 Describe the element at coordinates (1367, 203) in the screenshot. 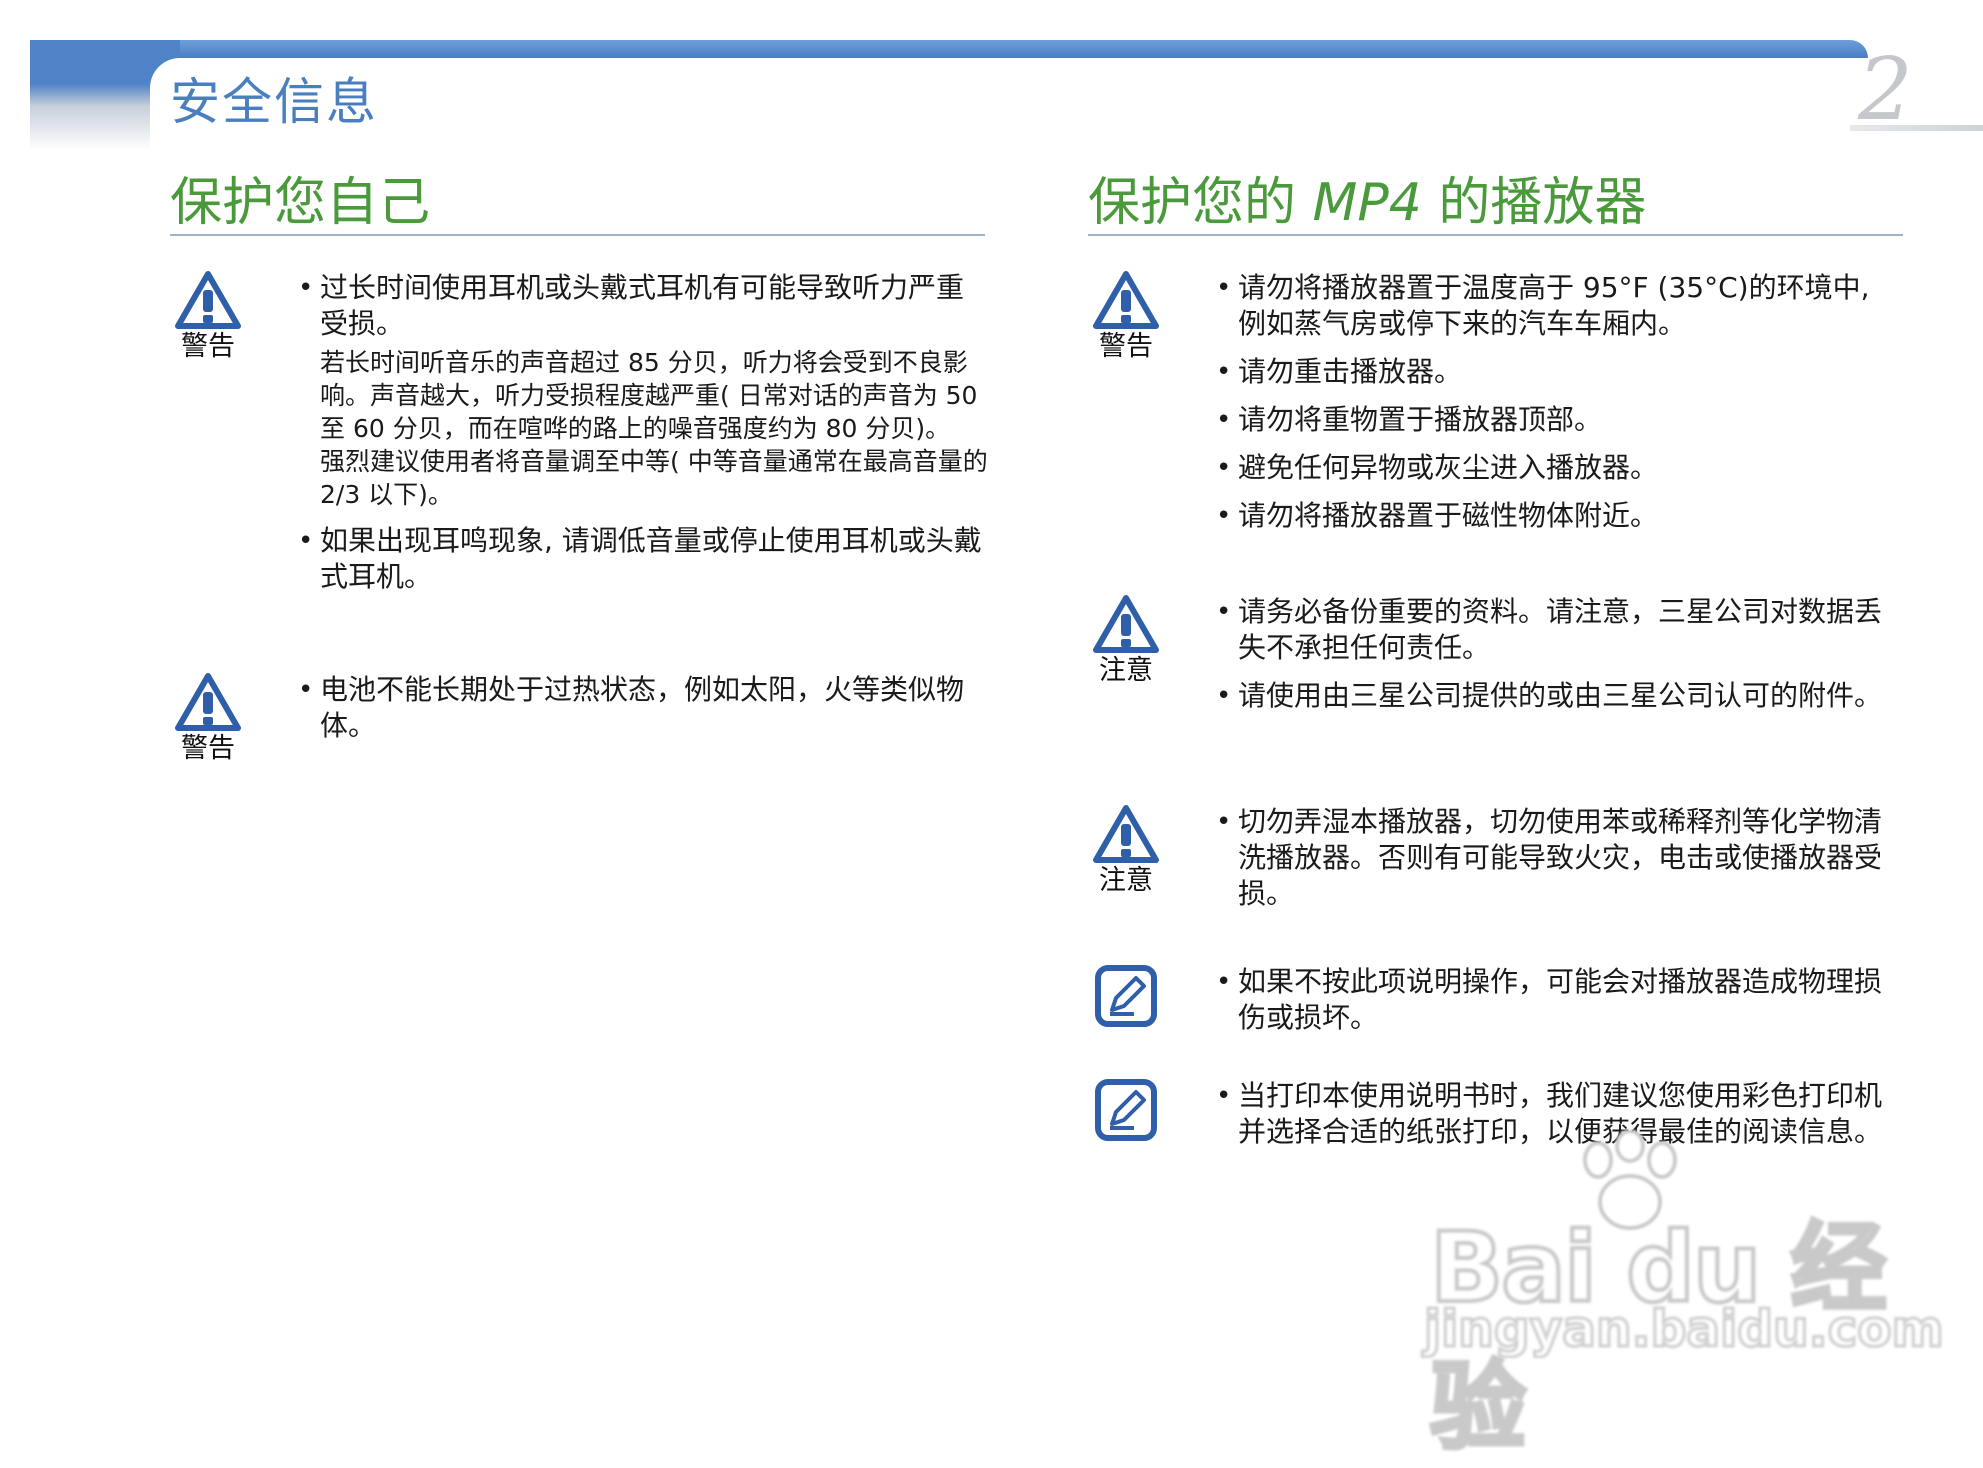

I see `title-model: MP4` at that location.